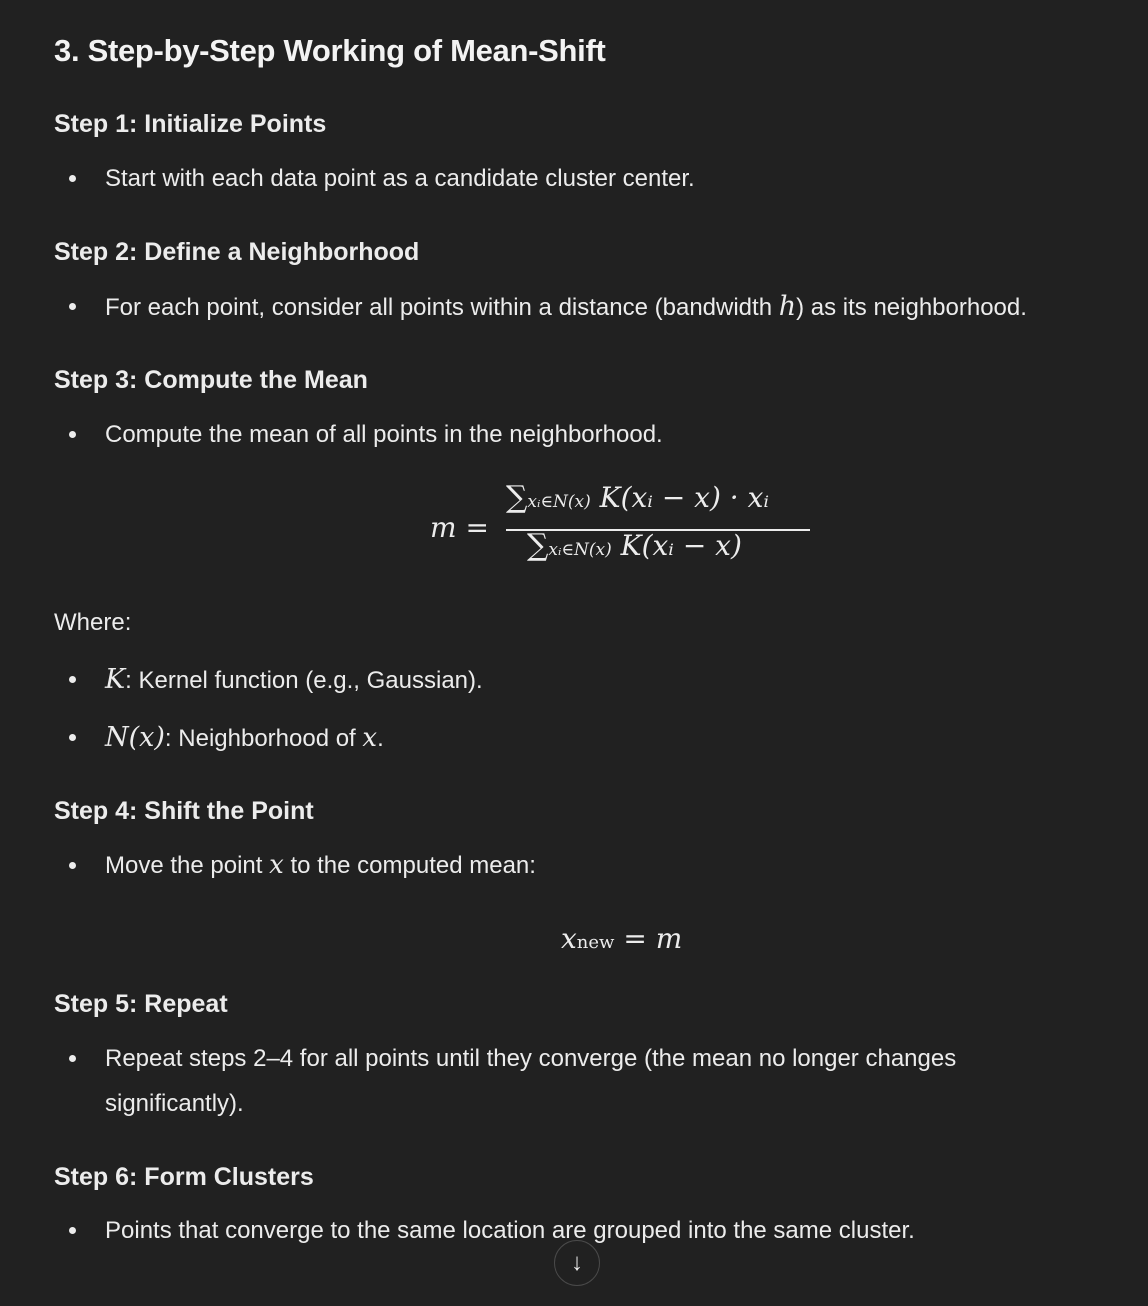 This screenshot has height=1306, width=1148. What do you see at coordinates (187, 865) in the screenshot?
I see `step-4-text-pre: Move the point` at bounding box center [187, 865].